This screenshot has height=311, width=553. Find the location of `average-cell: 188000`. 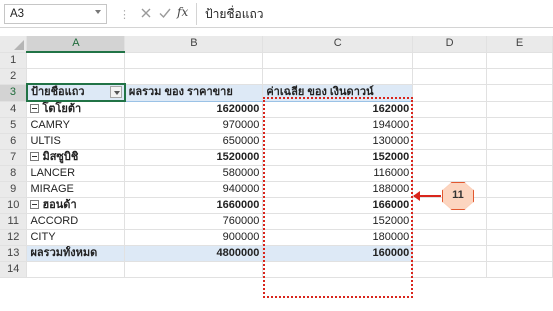

average-cell: 188000 is located at coordinates (338, 189).